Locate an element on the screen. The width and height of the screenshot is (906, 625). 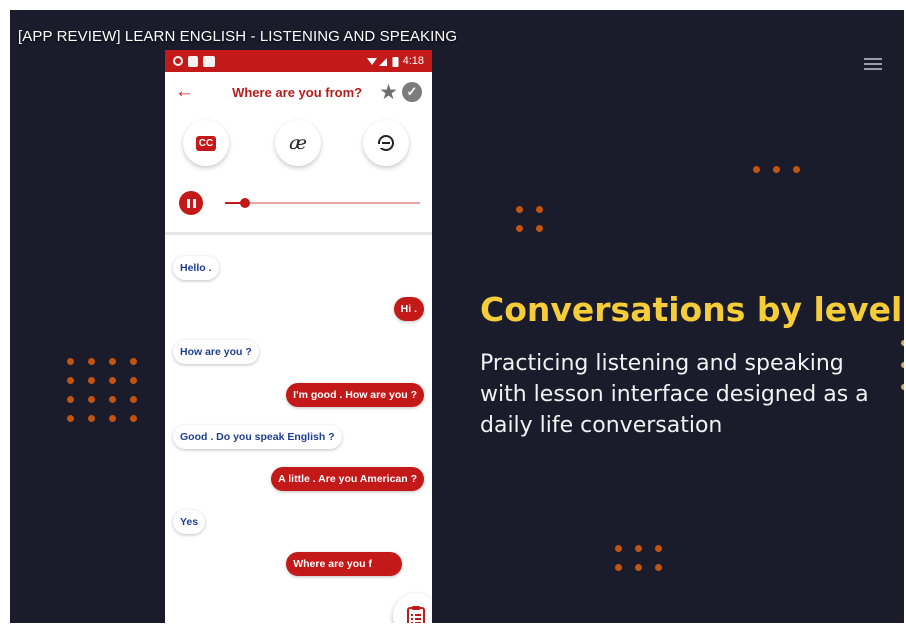
message-bubble-incoming: Hello . is located at coordinates (196, 268).